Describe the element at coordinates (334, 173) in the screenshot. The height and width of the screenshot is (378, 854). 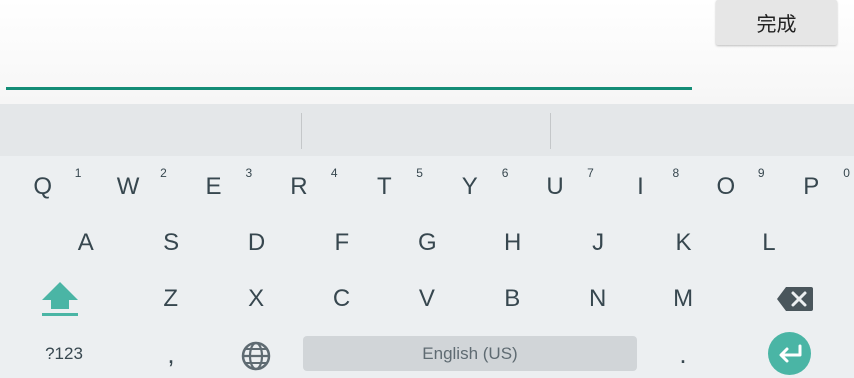
I see `key-hint: 4` at that location.